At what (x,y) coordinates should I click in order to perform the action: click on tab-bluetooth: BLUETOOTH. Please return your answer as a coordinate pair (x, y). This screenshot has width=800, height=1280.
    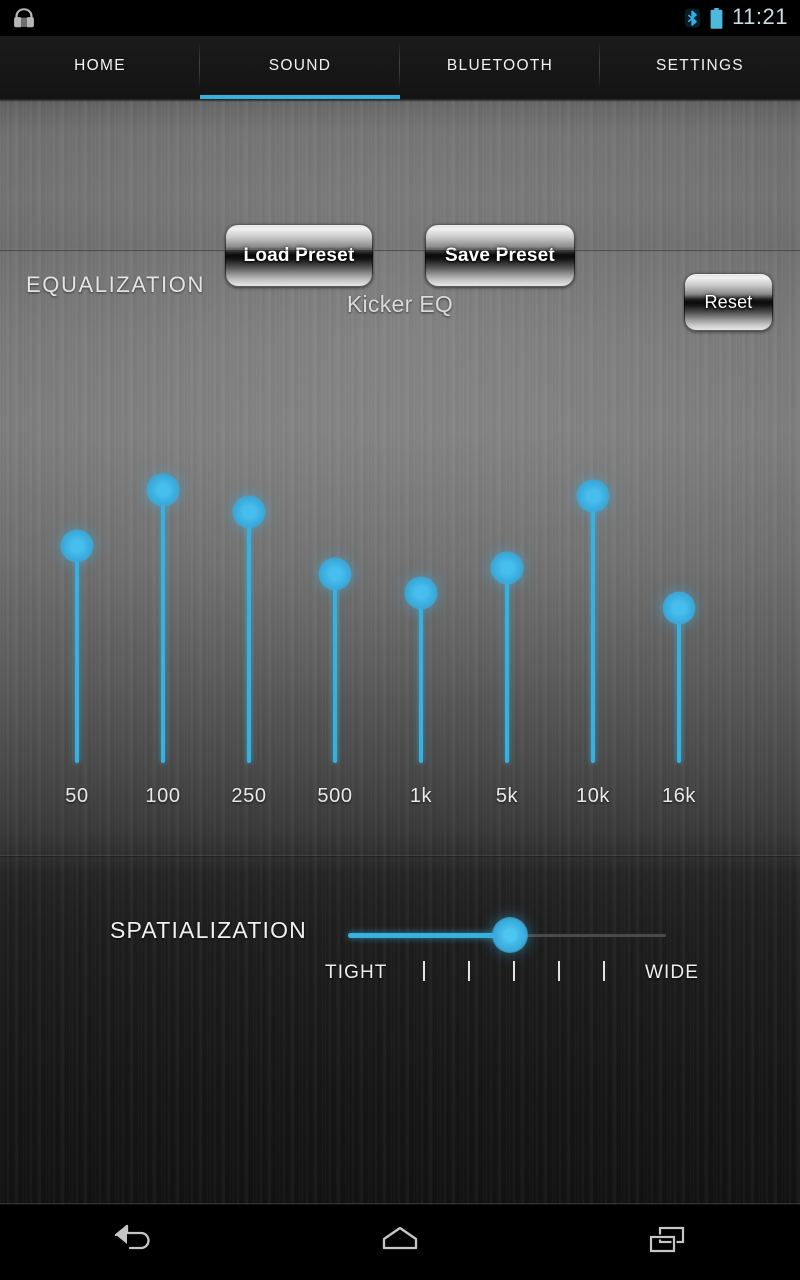
    Looking at the image, I should click on (500, 67).